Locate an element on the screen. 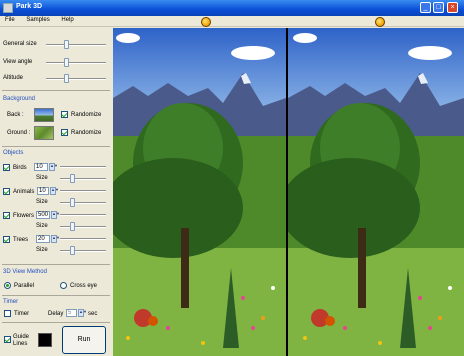 The height and width of the screenshot is (356, 464). menu-help: Help is located at coordinates (67, 19).